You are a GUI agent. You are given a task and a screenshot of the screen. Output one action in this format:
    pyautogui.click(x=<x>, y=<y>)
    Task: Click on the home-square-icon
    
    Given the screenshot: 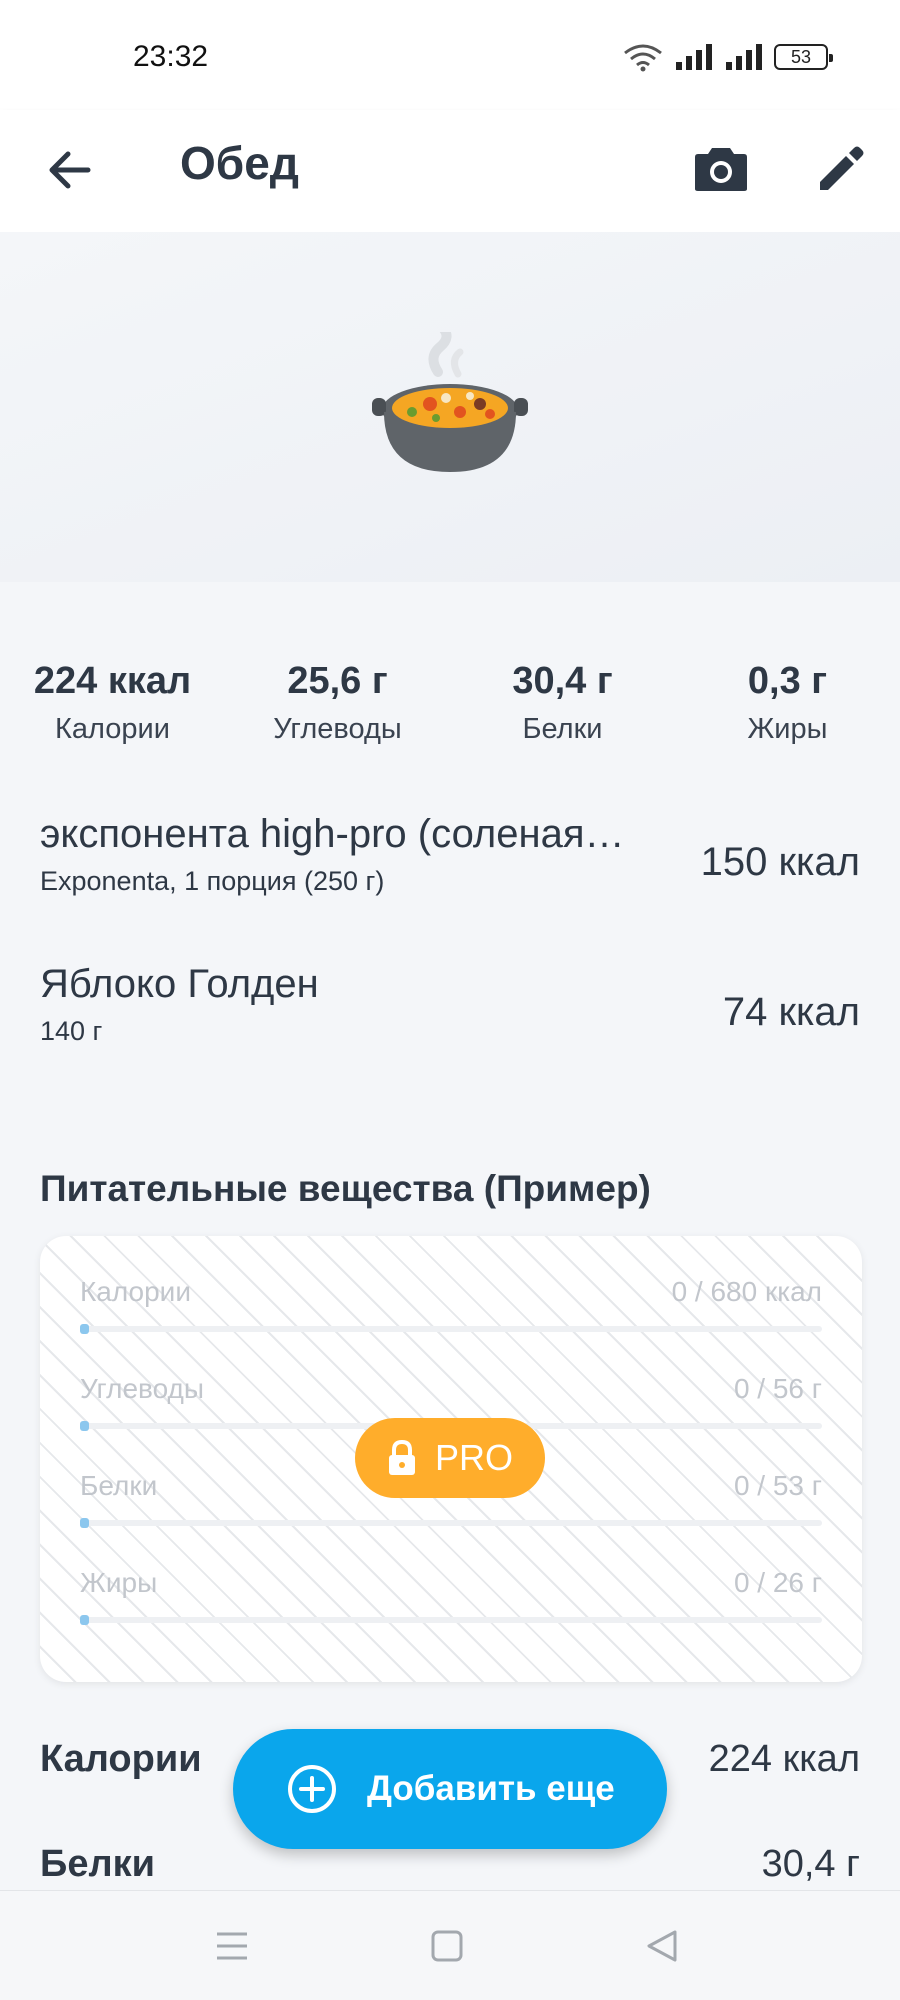 What is the action you would take?
    pyautogui.click(x=447, y=1946)
    